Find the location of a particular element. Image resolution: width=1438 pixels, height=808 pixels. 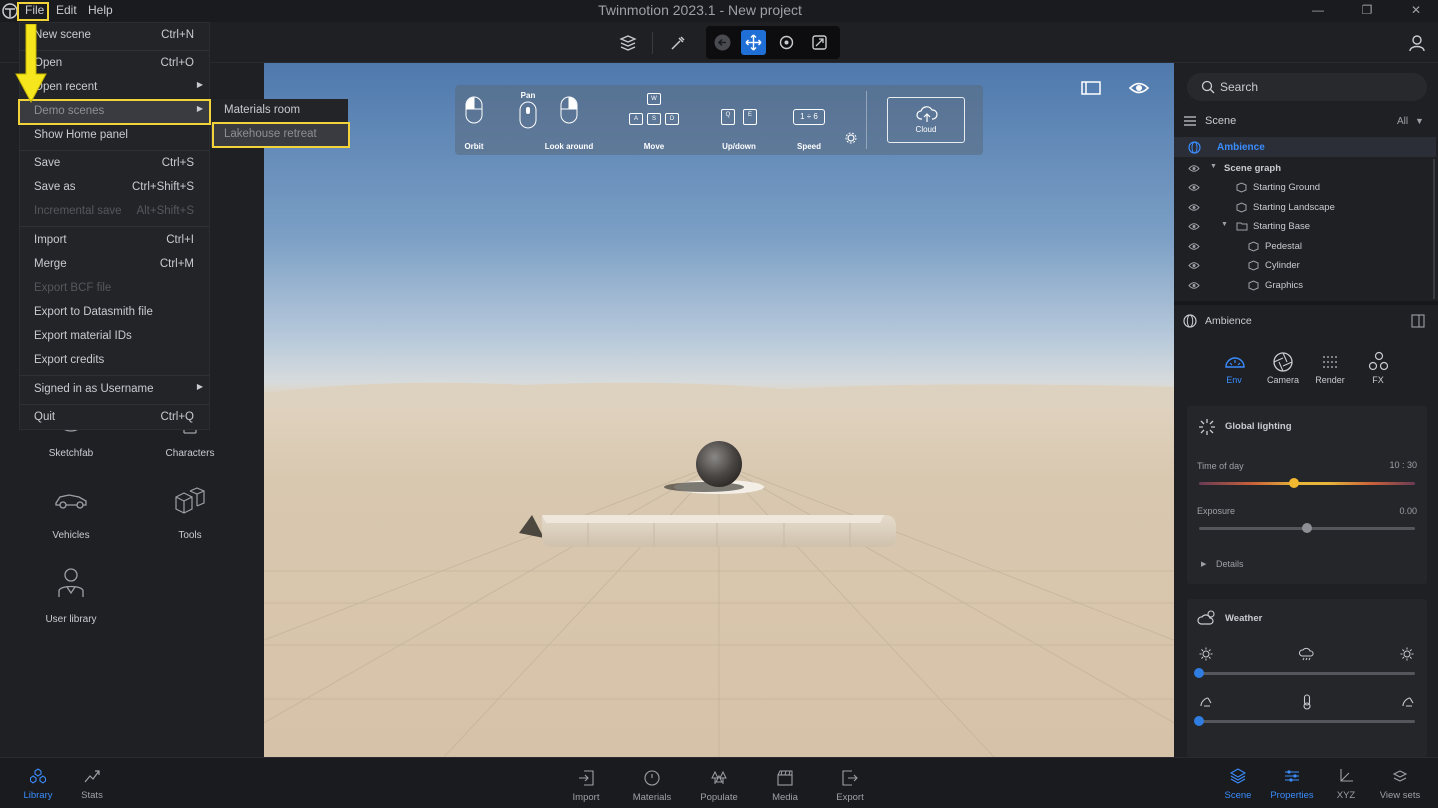

search-input: Search is located at coordinates (1307, 87).